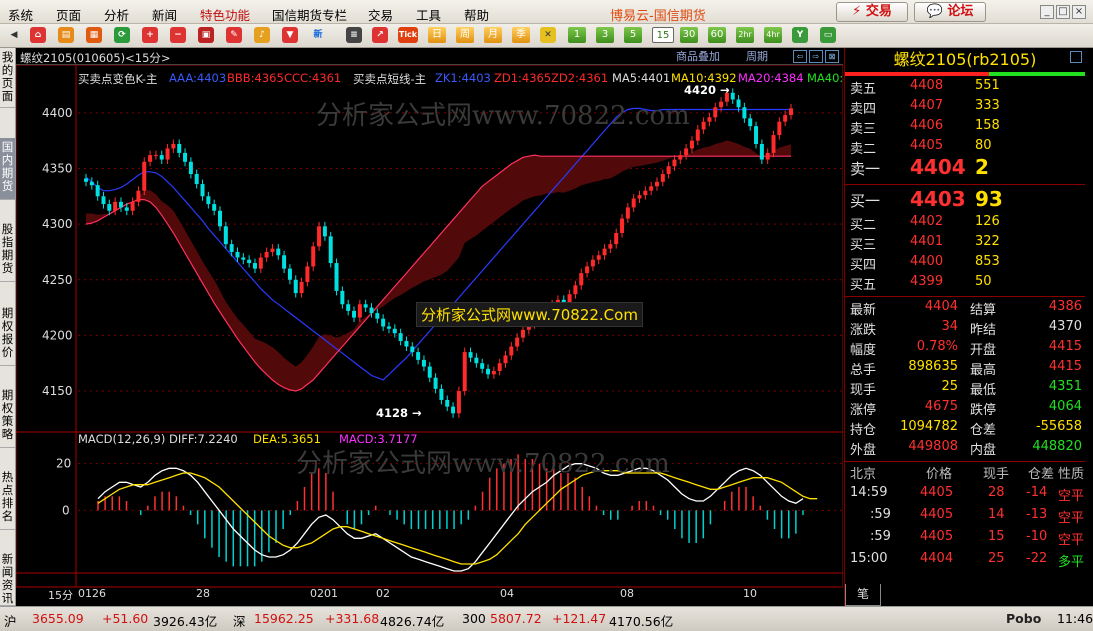  I want to click on pen-icon: ✎, so click(234, 35).